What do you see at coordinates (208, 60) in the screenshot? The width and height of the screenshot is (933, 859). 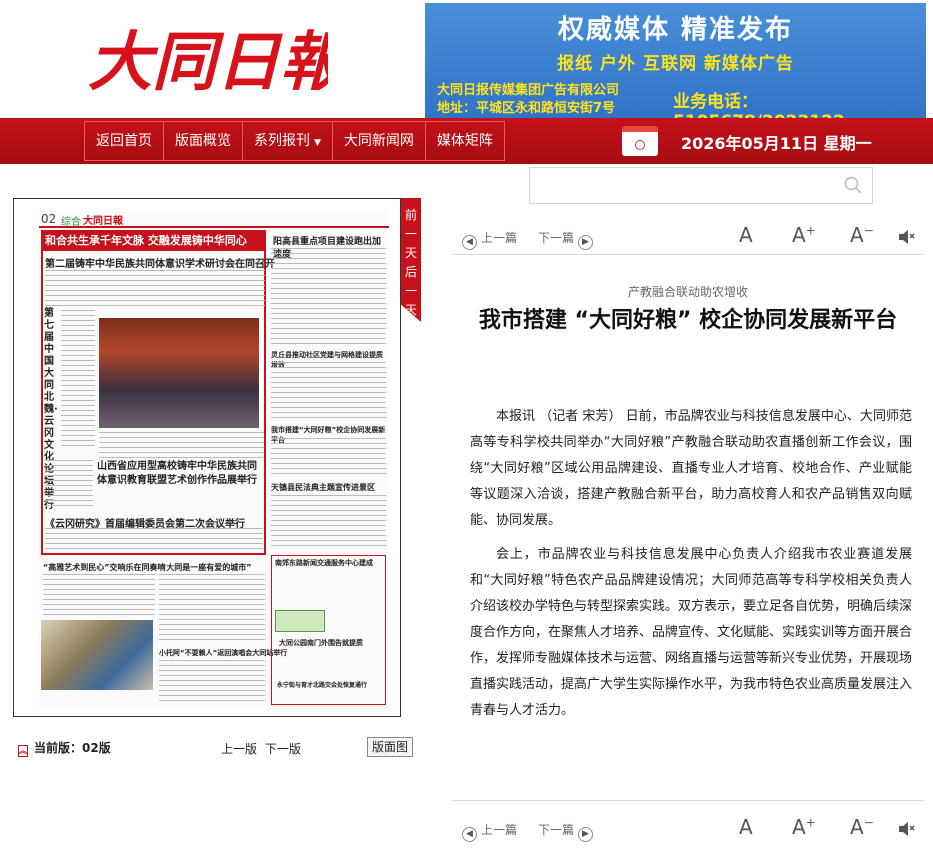 I see `dattong-daily-logo: 大同日報` at bounding box center [208, 60].